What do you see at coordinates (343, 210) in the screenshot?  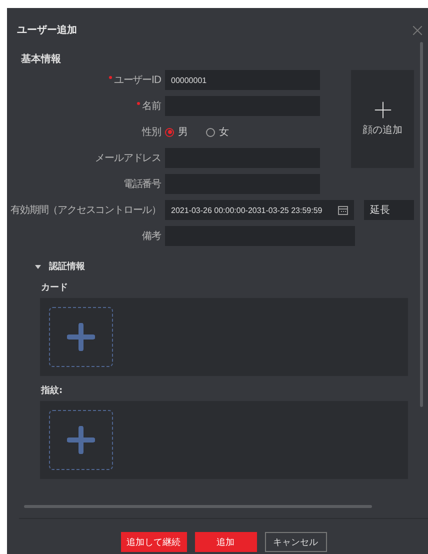 I see `calendar-icon` at bounding box center [343, 210].